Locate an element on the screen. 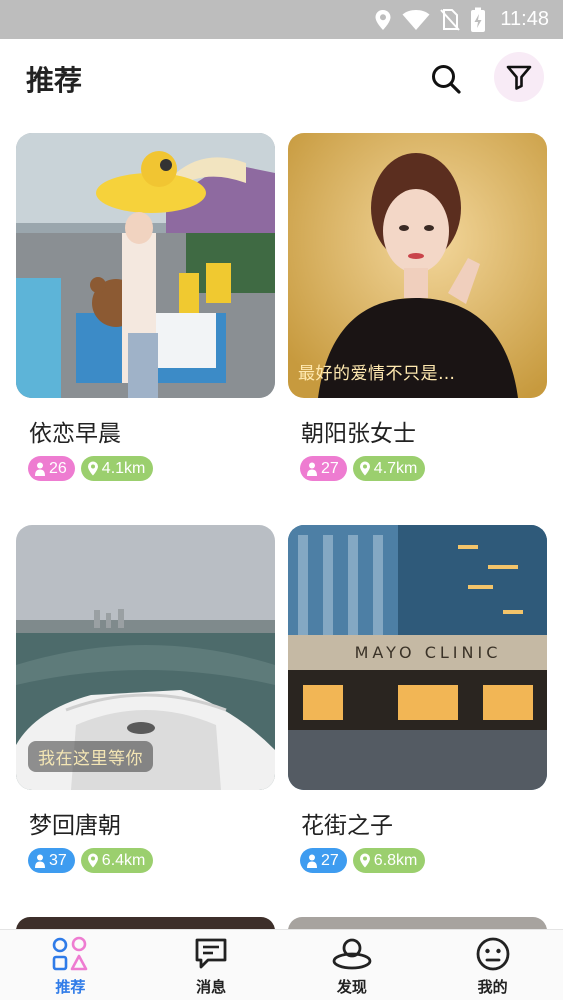 The width and height of the screenshot is (563, 1000). nav-label: 我的 is located at coordinates (492, 987).